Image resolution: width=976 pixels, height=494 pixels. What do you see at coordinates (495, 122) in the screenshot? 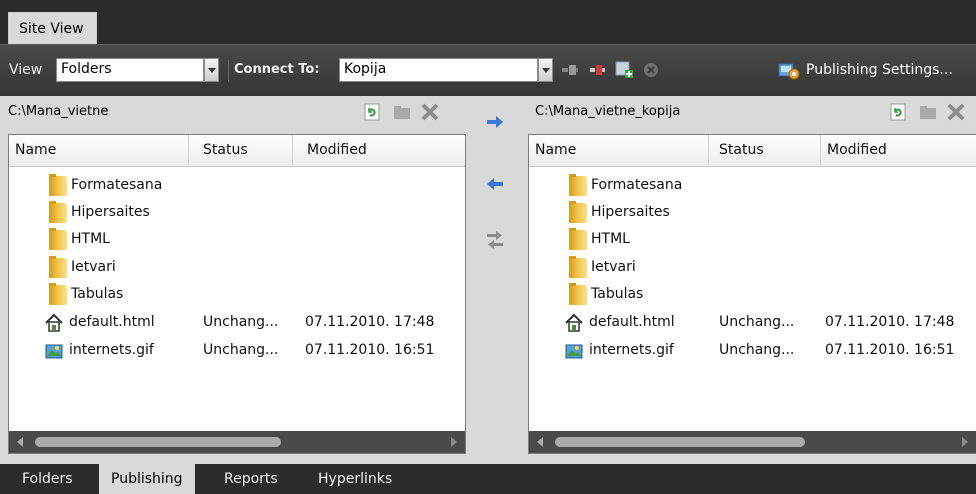
I see `publish-right-arrow-icon` at bounding box center [495, 122].